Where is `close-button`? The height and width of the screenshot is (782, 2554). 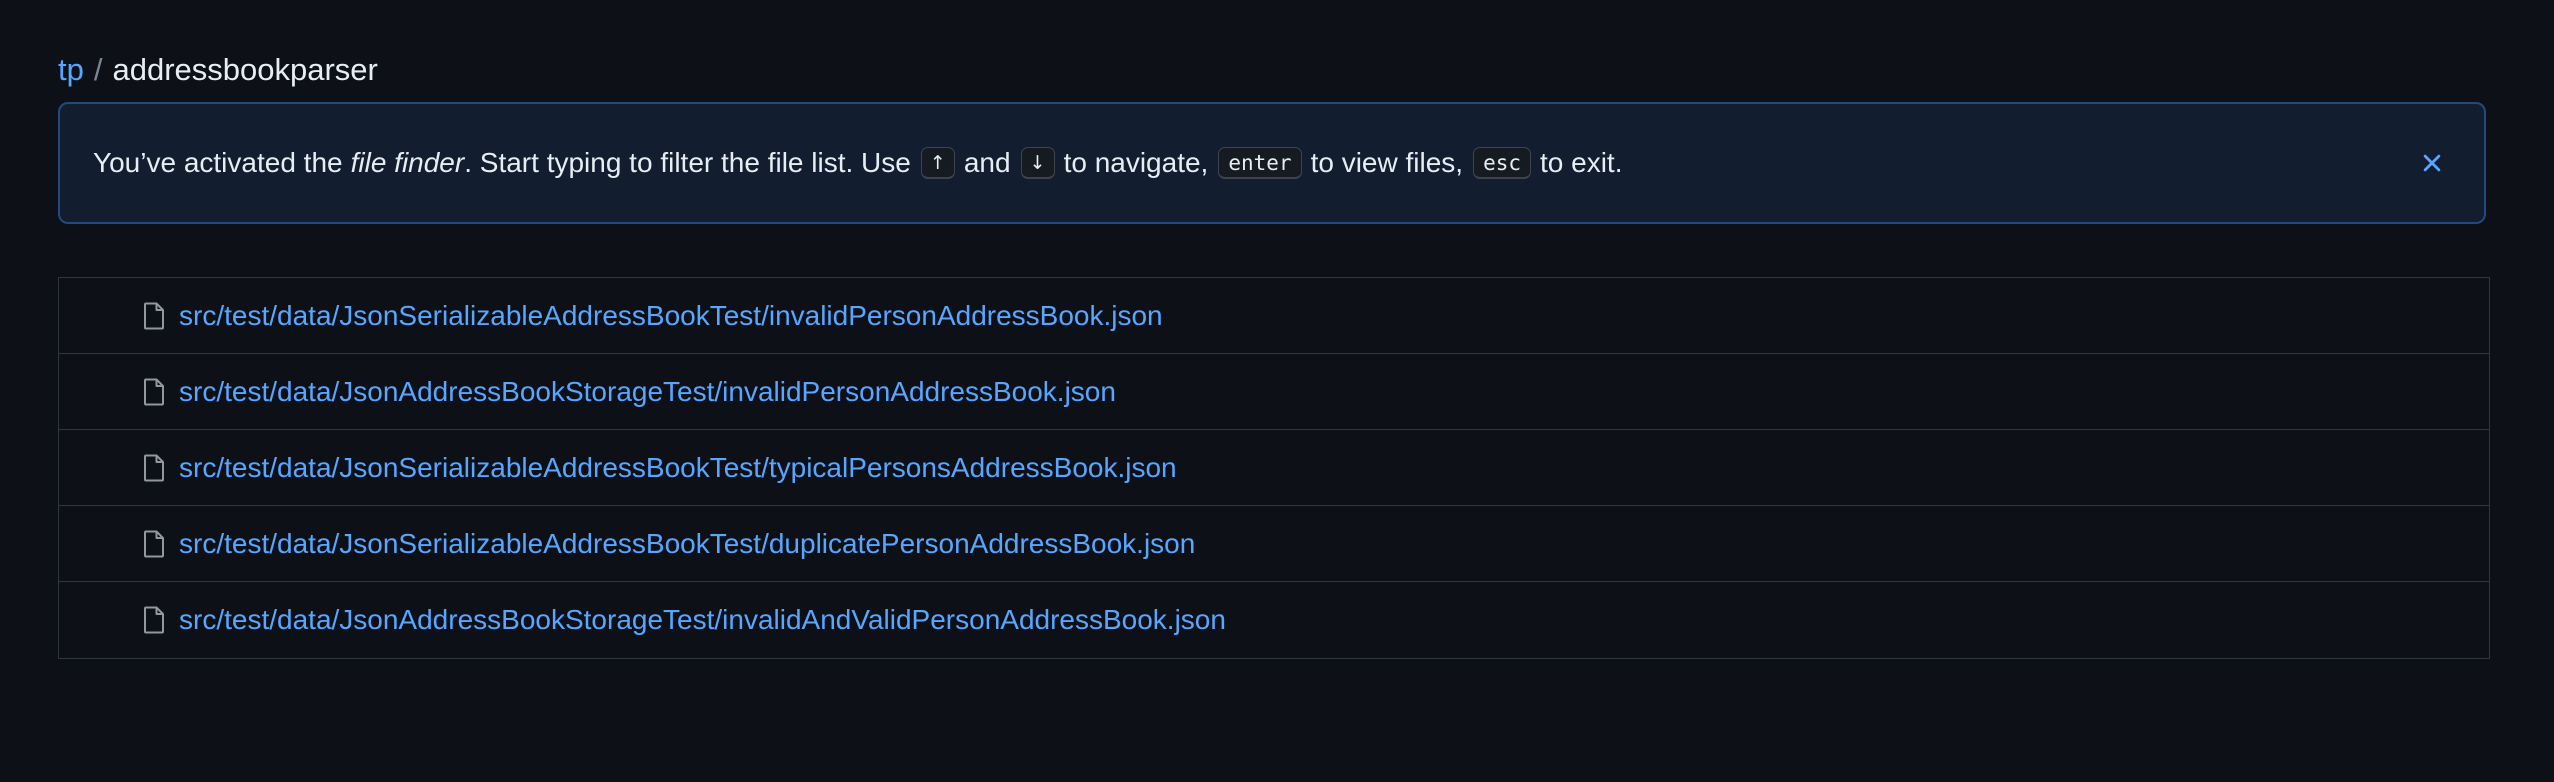 close-button is located at coordinates (2432, 163).